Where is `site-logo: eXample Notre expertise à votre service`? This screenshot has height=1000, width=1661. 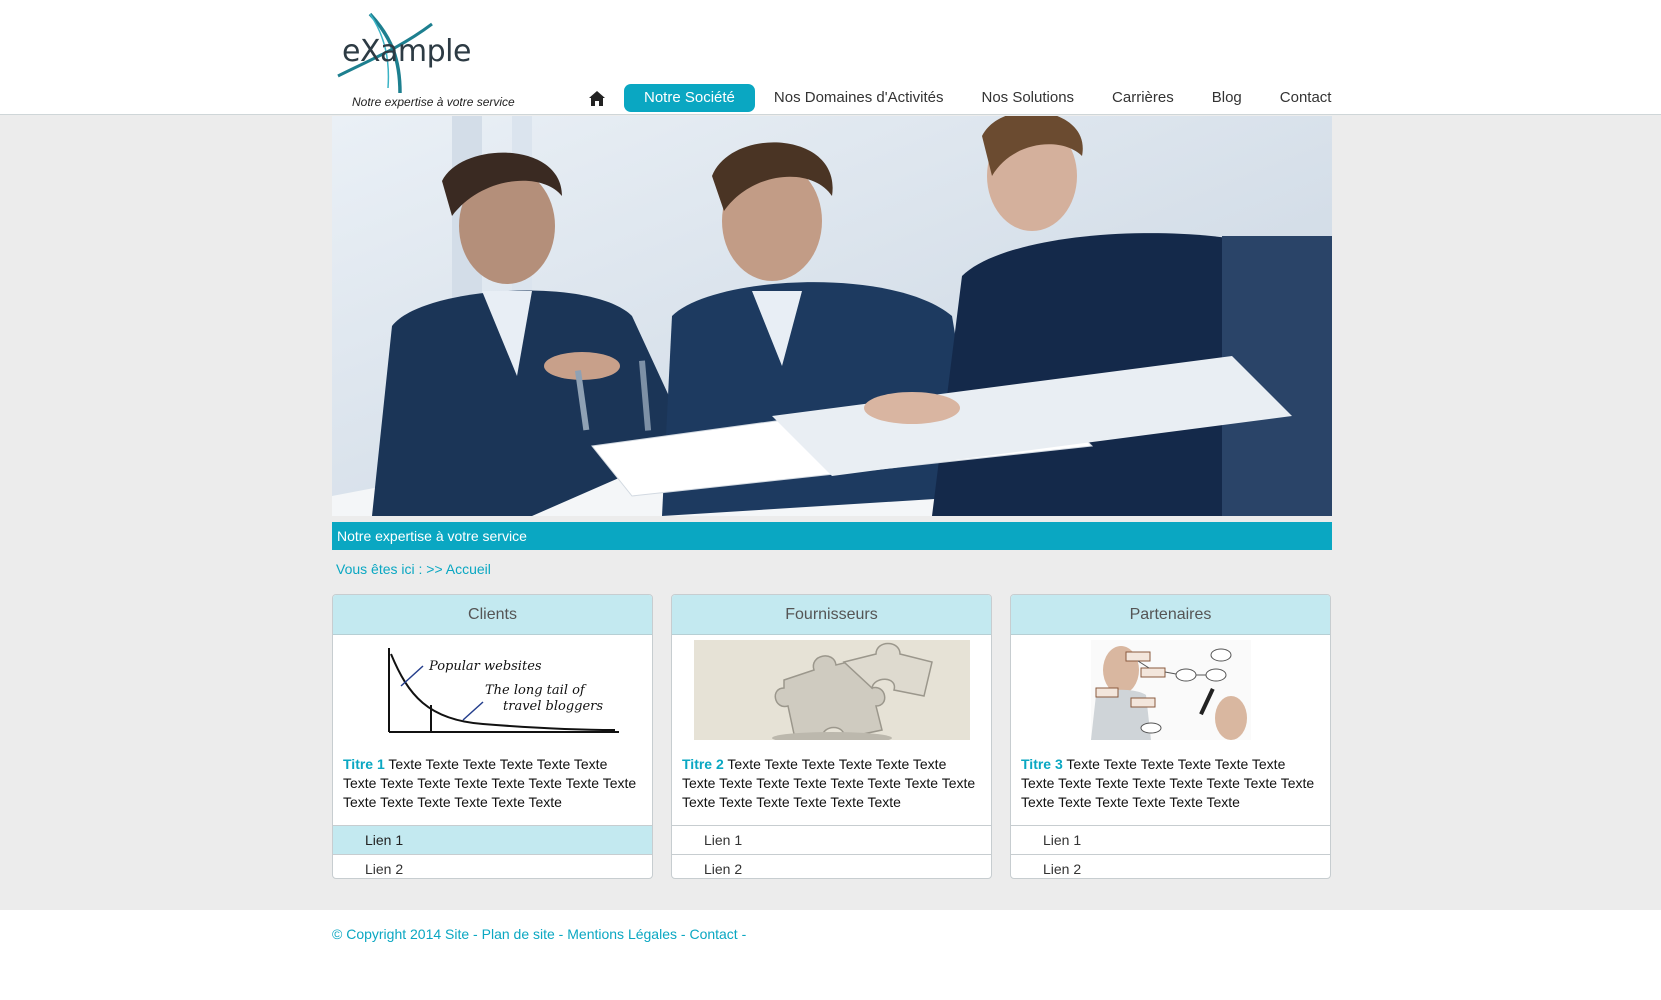 site-logo: eXample Notre expertise à votre service is located at coordinates (425, 60).